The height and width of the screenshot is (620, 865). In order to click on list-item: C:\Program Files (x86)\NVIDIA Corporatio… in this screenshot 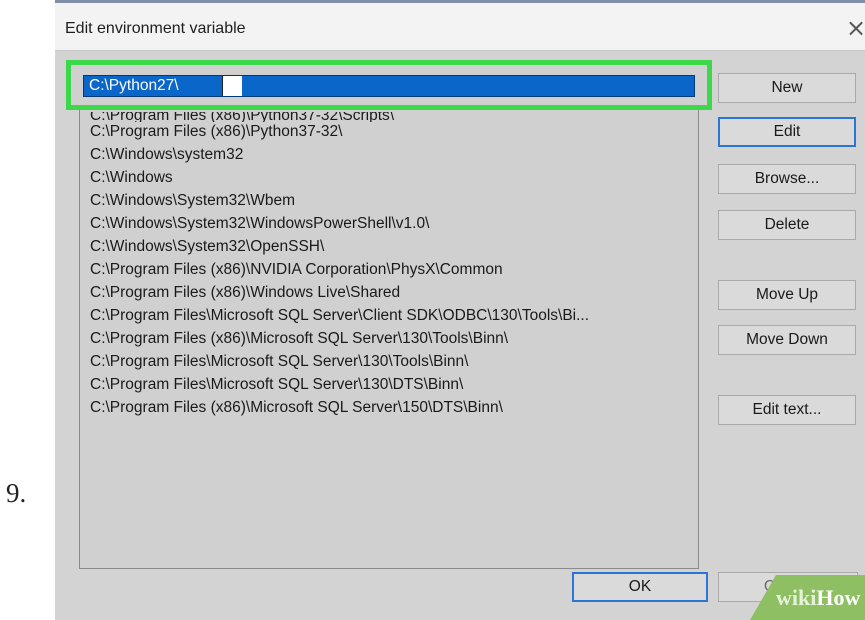, I will do `click(394, 269)`.